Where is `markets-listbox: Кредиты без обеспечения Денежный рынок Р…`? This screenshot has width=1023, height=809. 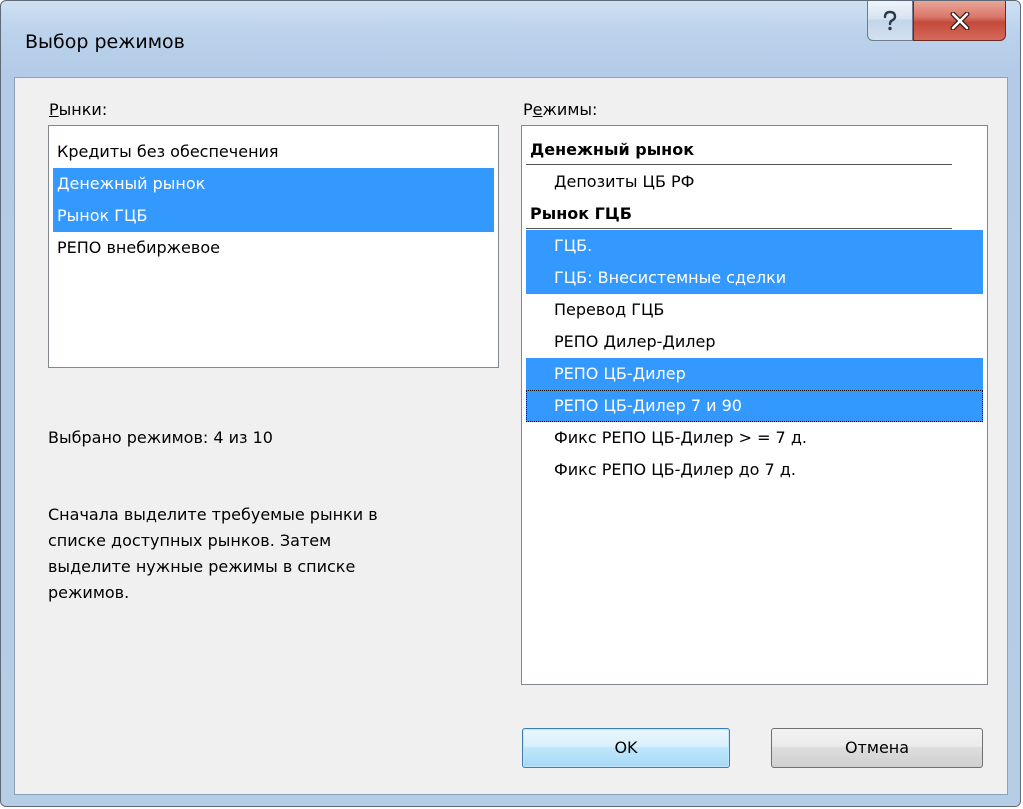 markets-listbox: Кредиты без обеспечения Денежный рынок Р… is located at coordinates (273, 246).